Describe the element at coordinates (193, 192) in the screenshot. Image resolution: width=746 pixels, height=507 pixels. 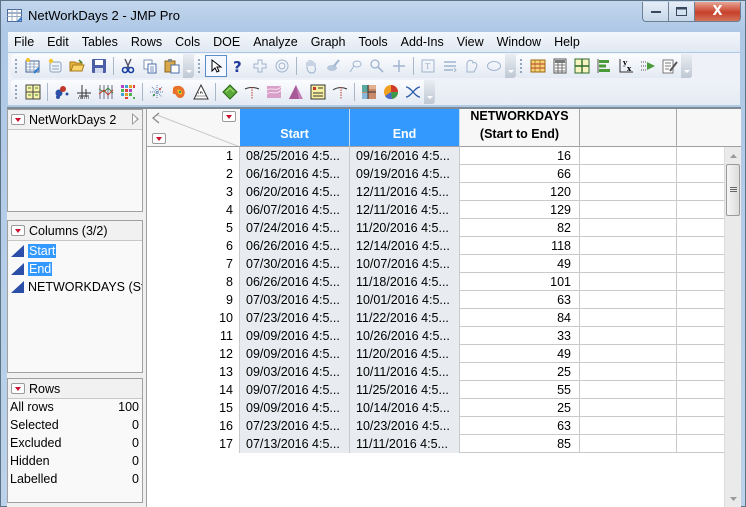
I see `row-number: 3` at that location.